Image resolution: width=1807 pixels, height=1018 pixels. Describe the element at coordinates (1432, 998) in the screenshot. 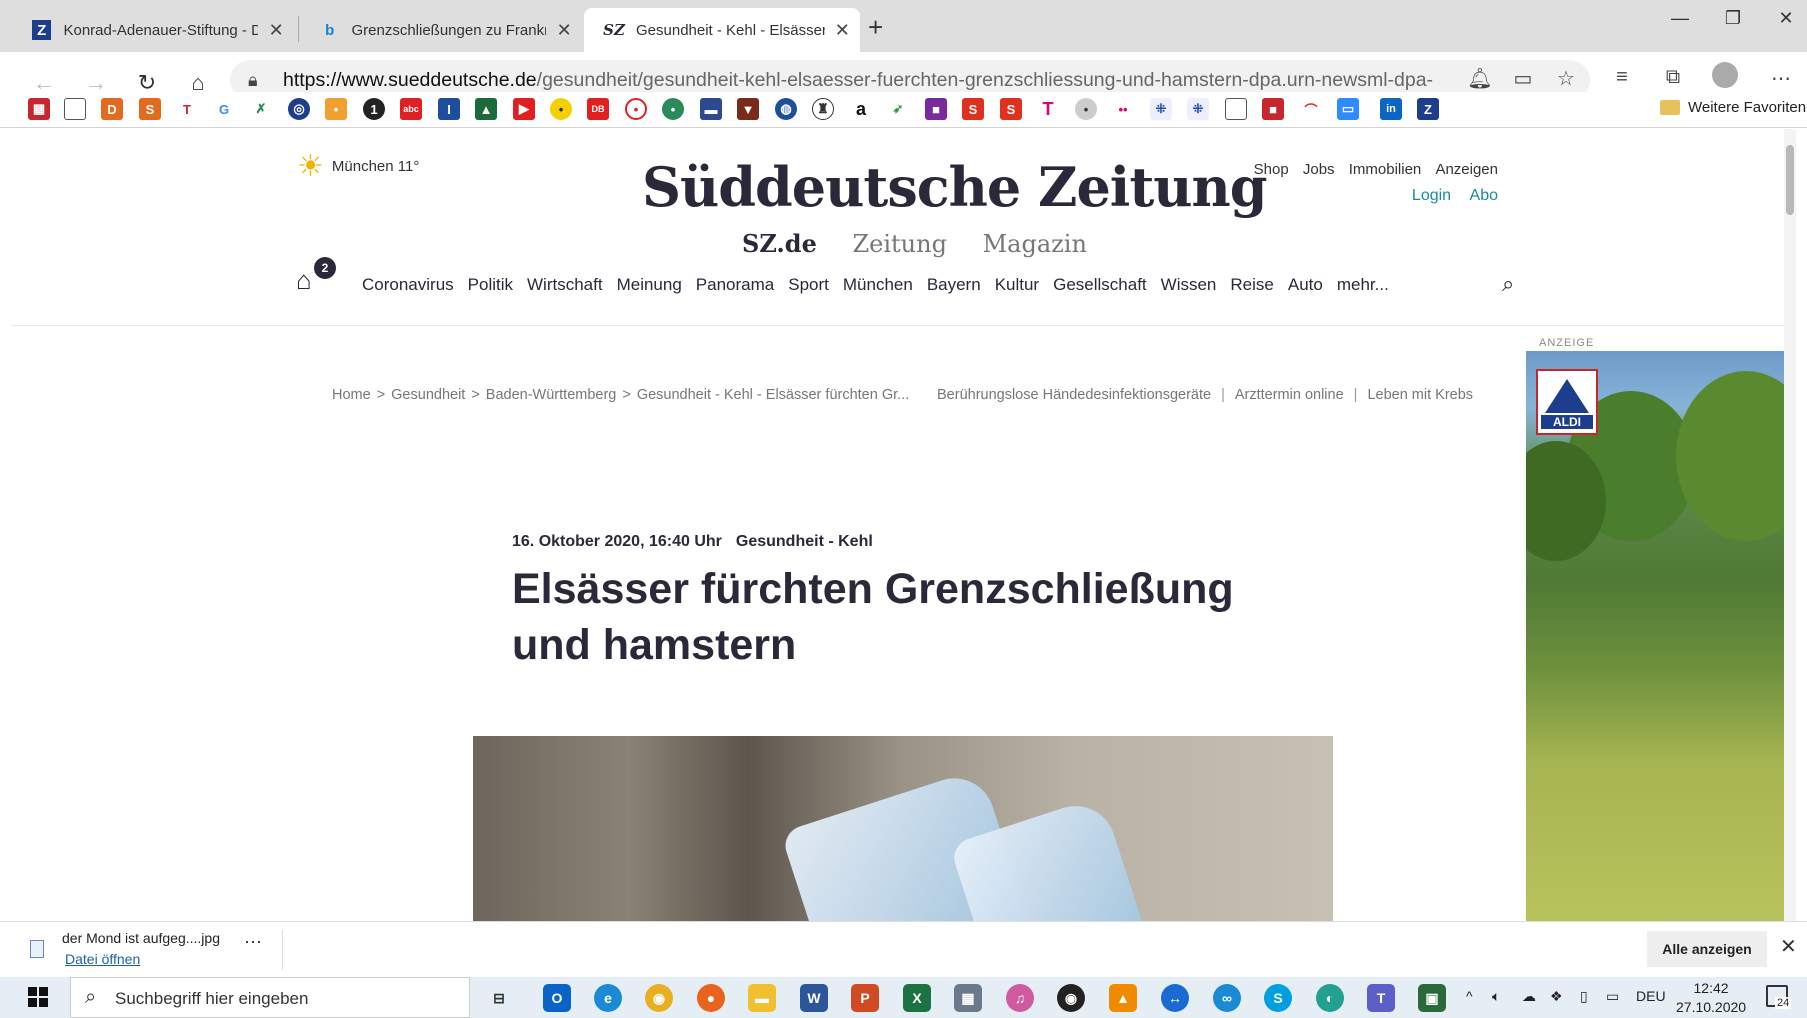

I see `app-icon-green: ▣` at that location.